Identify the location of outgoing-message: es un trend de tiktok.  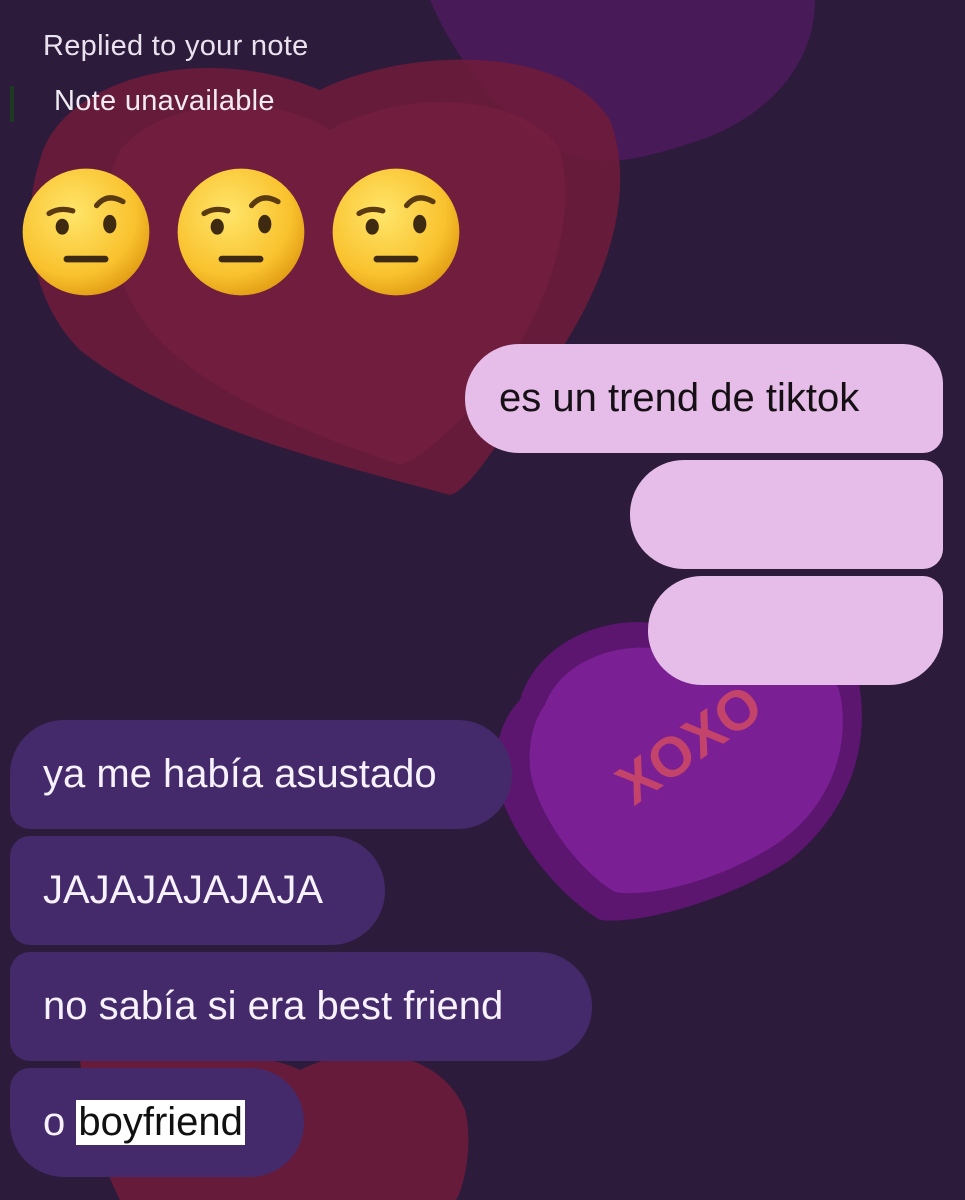
(704, 398).